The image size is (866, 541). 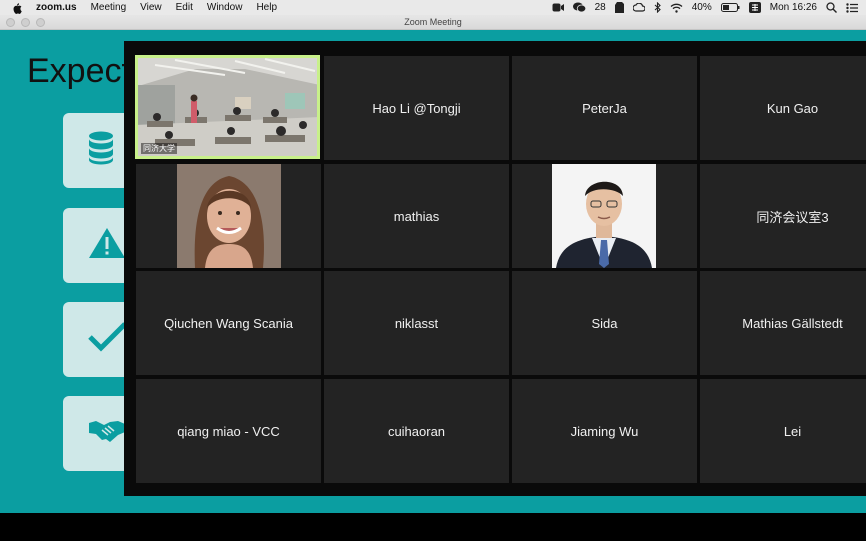 I want to click on menu-help: Help, so click(x=266, y=7).